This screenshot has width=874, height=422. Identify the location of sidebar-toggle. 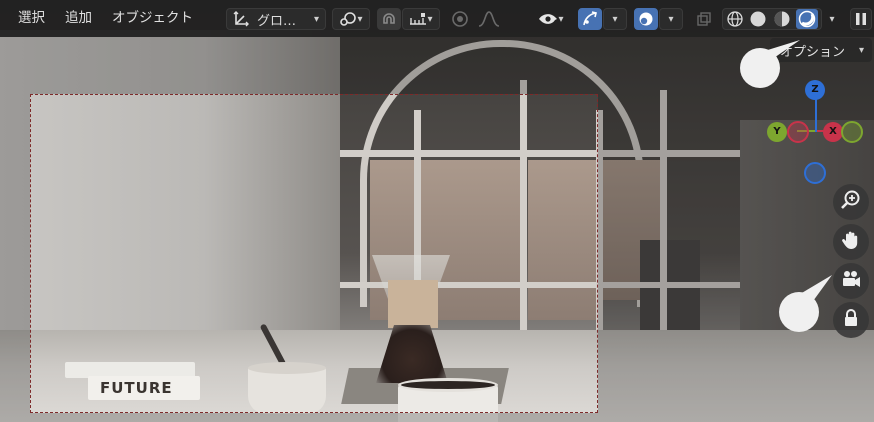
(861, 19).